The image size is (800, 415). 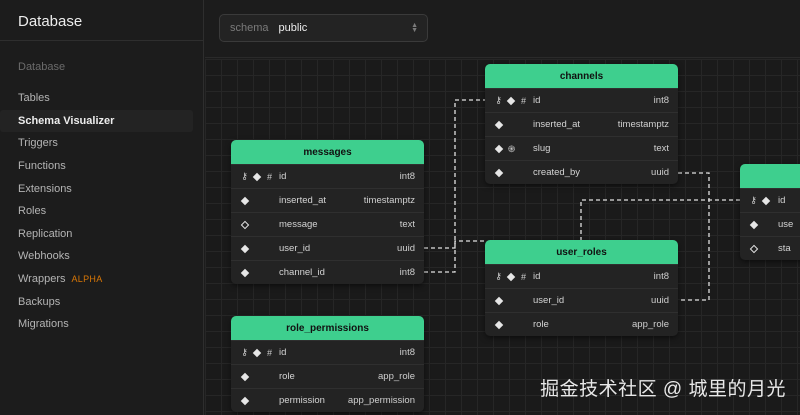 What do you see at coordinates (101, 143) in the screenshot?
I see `sidebar-item-triggers: Triggers` at bounding box center [101, 143].